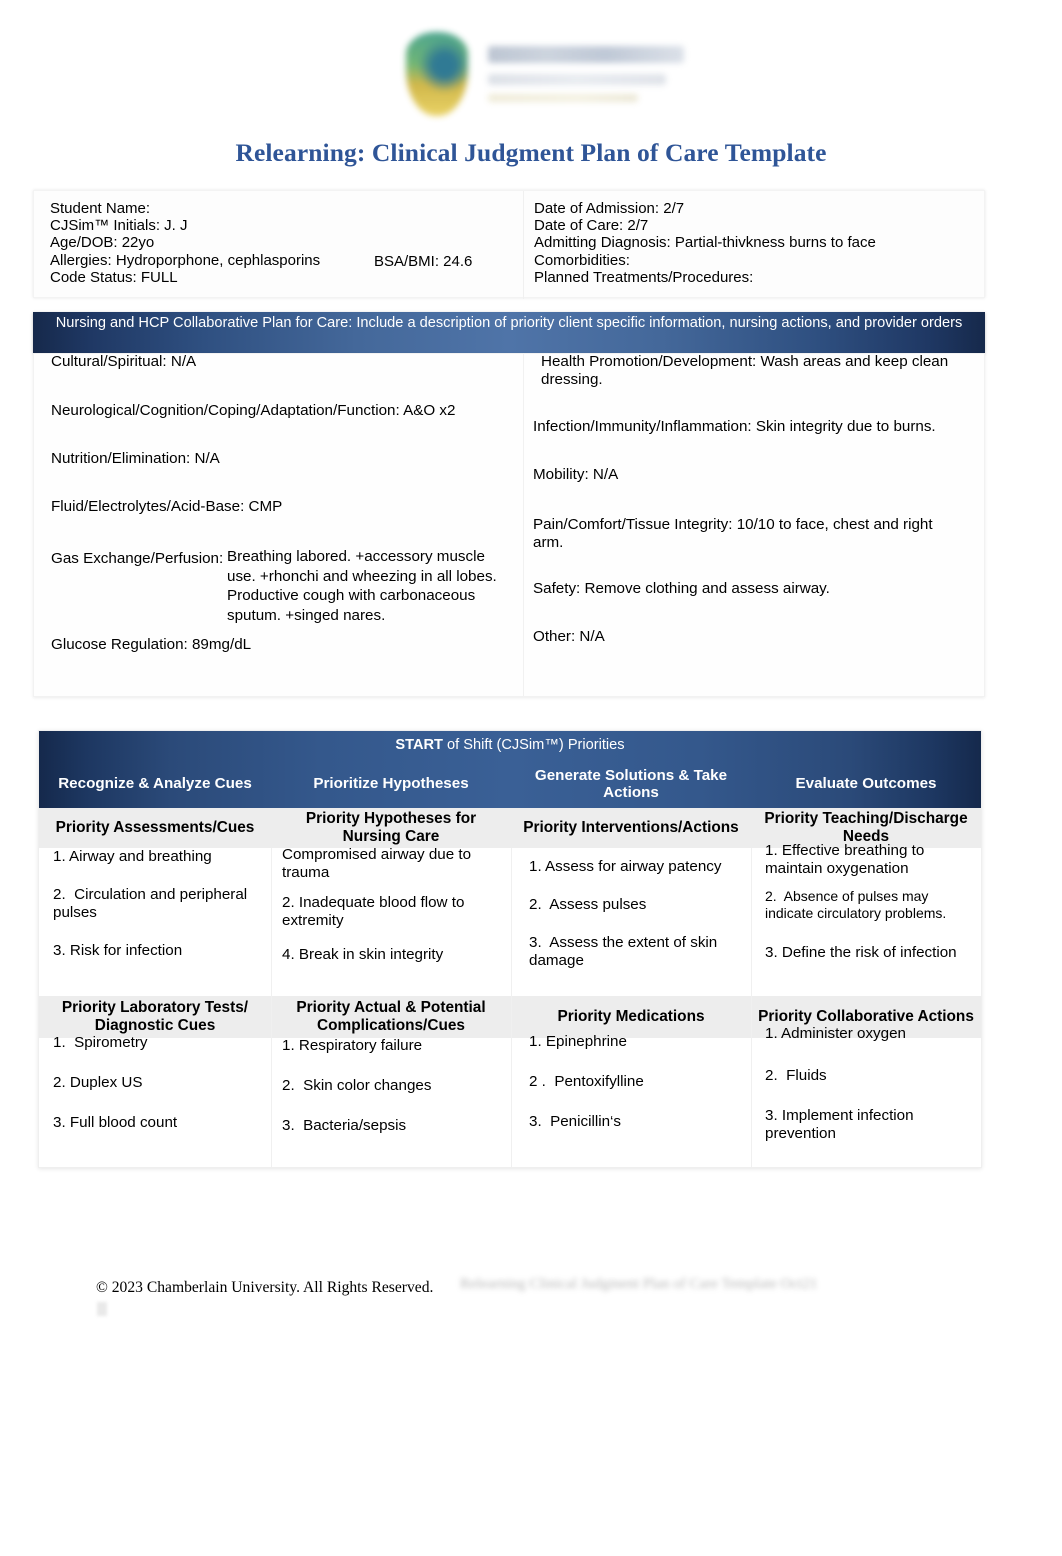 The width and height of the screenshot is (1062, 1556). Describe the element at coordinates (437, 74) in the screenshot. I see `shield-icon` at that location.